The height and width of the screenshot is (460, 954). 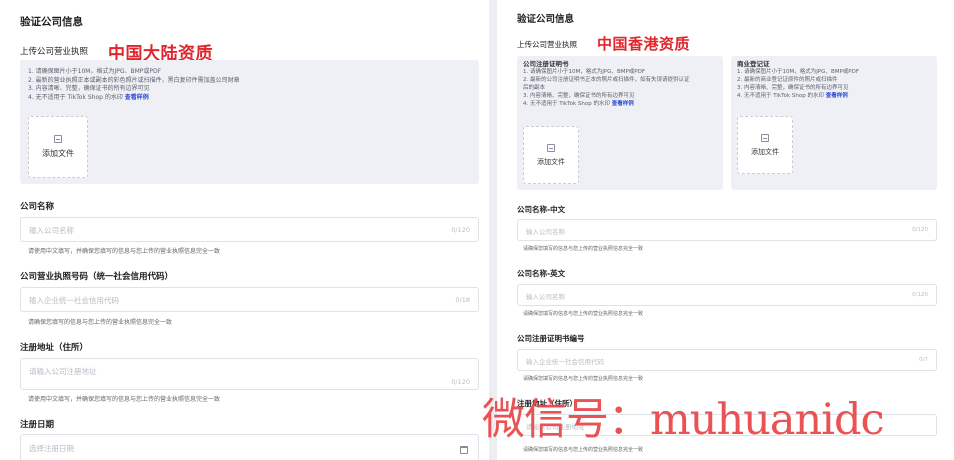 What do you see at coordinates (37, 425) in the screenshot?
I see `registration-date-label: 注册日期` at bounding box center [37, 425].